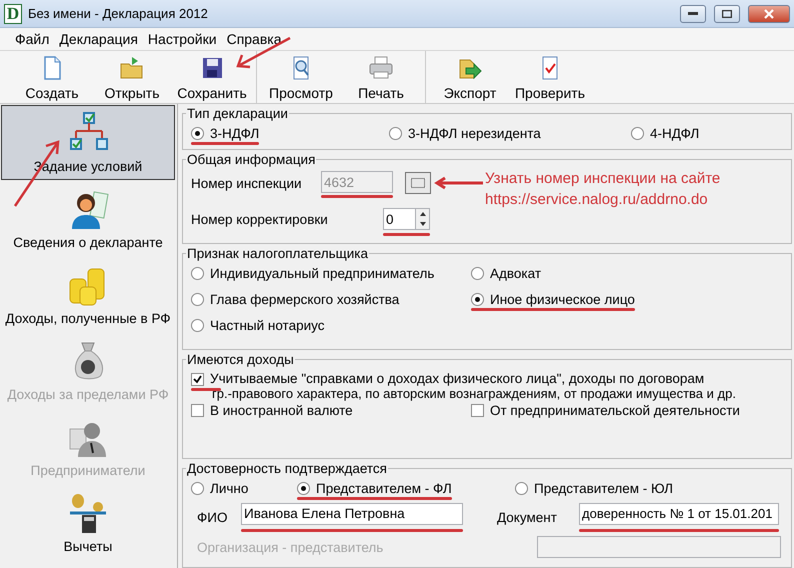 The width and height of the screenshot is (794, 568). What do you see at coordinates (212, 517) in the screenshot?
I see `field-label: ФИО` at bounding box center [212, 517].